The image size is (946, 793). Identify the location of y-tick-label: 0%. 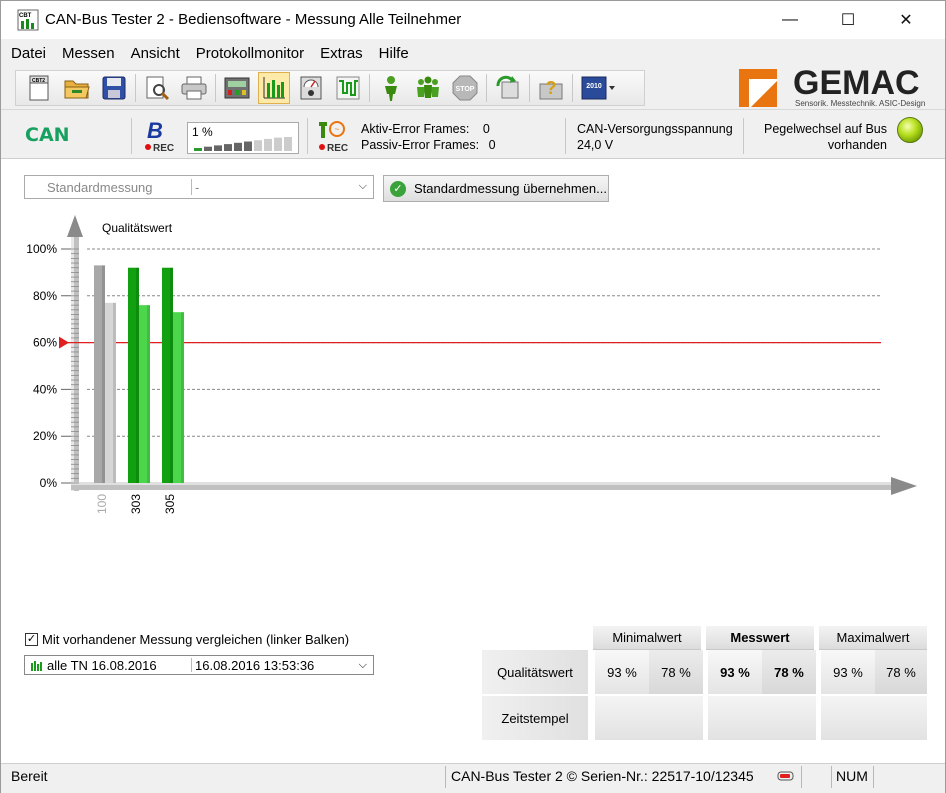
(49, 483).